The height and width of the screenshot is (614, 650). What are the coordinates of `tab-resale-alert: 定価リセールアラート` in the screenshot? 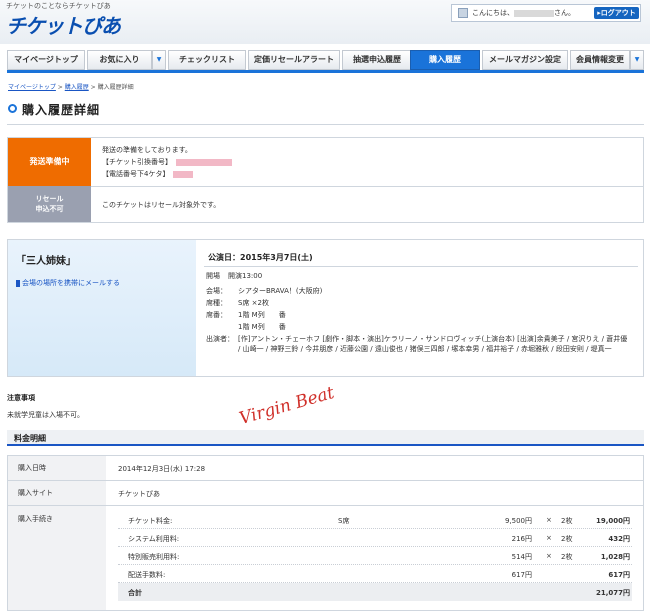 It's located at (294, 60).